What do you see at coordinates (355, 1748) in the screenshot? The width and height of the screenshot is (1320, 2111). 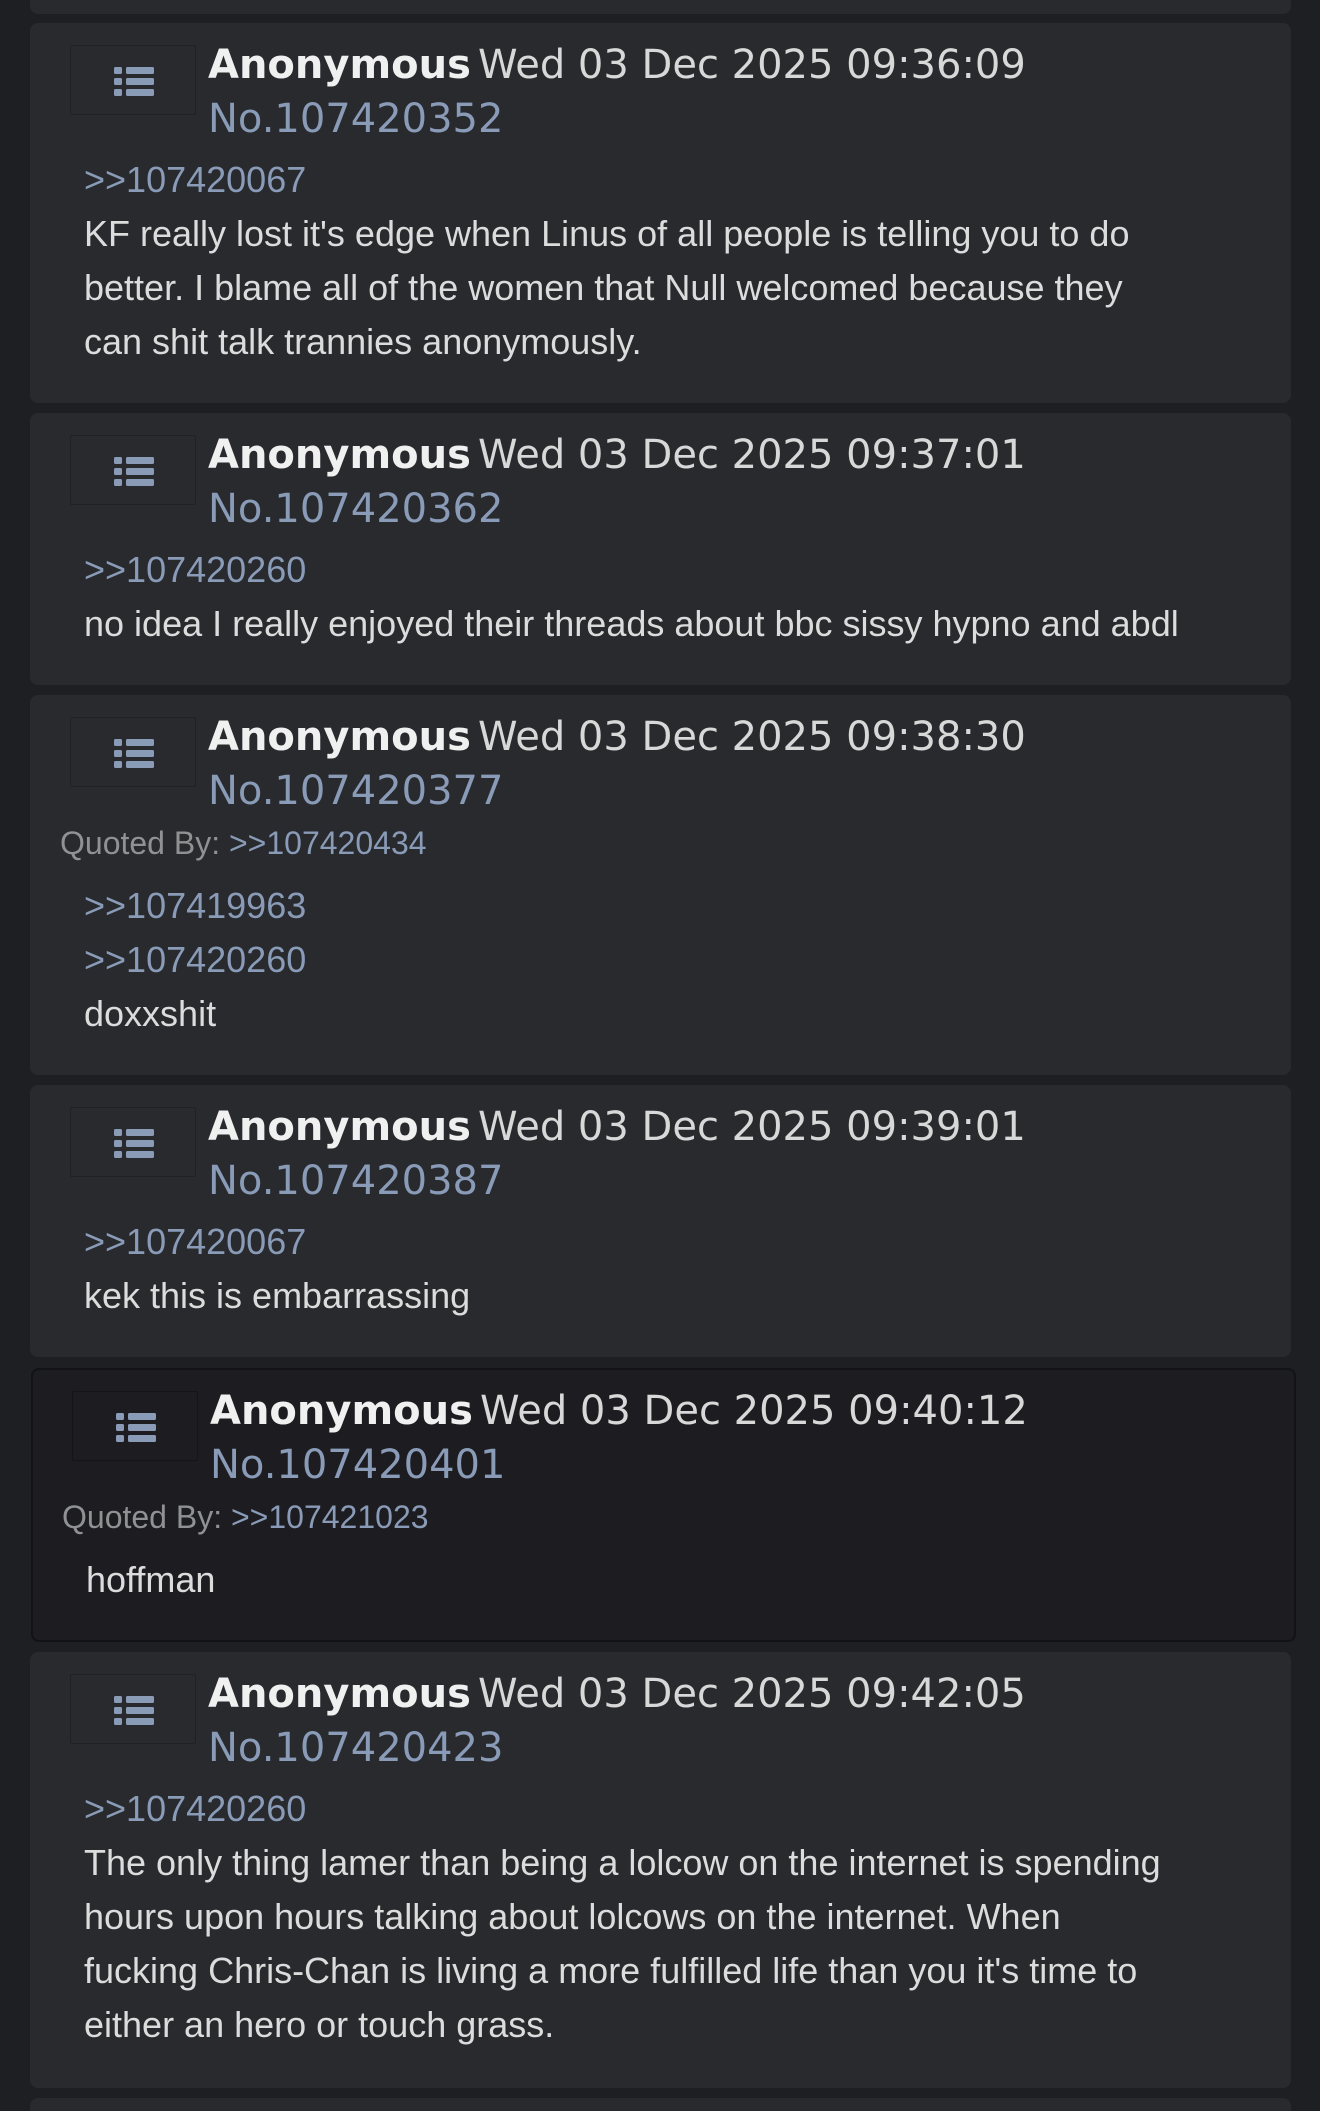 I see `post-number-link: No.107420423` at bounding box center [355, 1748].